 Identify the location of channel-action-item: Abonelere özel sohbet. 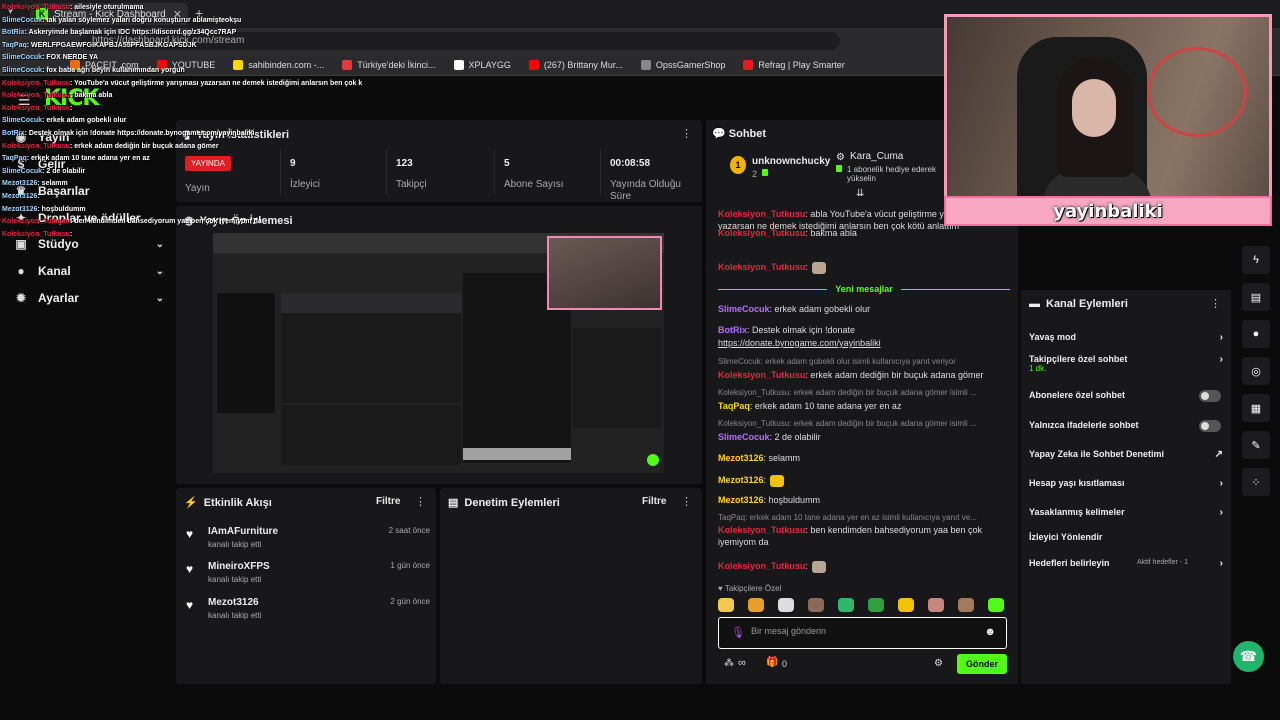
(1126, 396).